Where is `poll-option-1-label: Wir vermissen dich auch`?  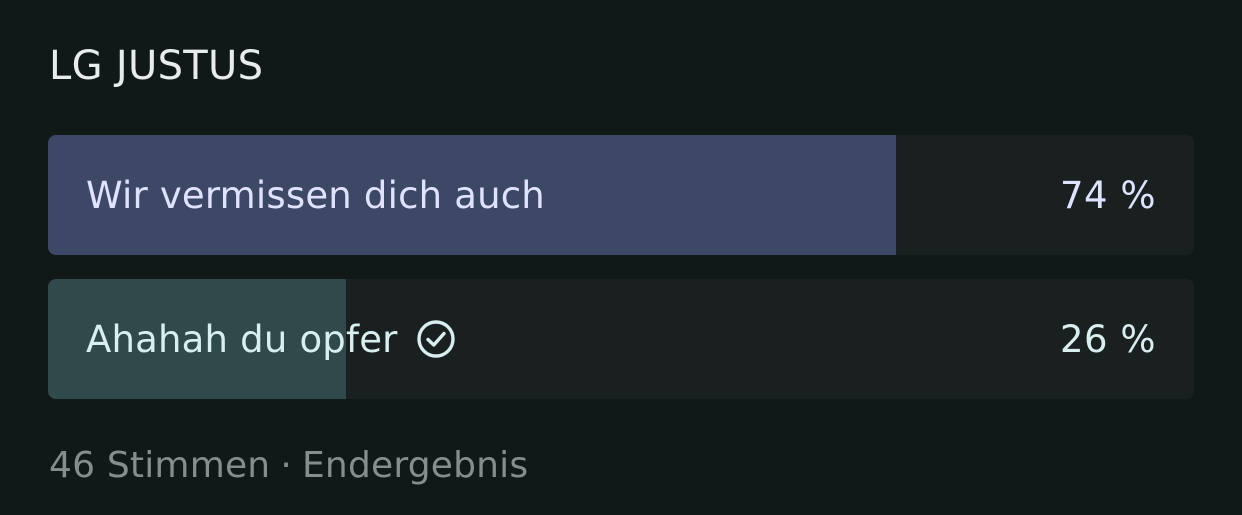 poll-option-1-label: Wir vermissen dich auch is located at coordinates (315, 195).